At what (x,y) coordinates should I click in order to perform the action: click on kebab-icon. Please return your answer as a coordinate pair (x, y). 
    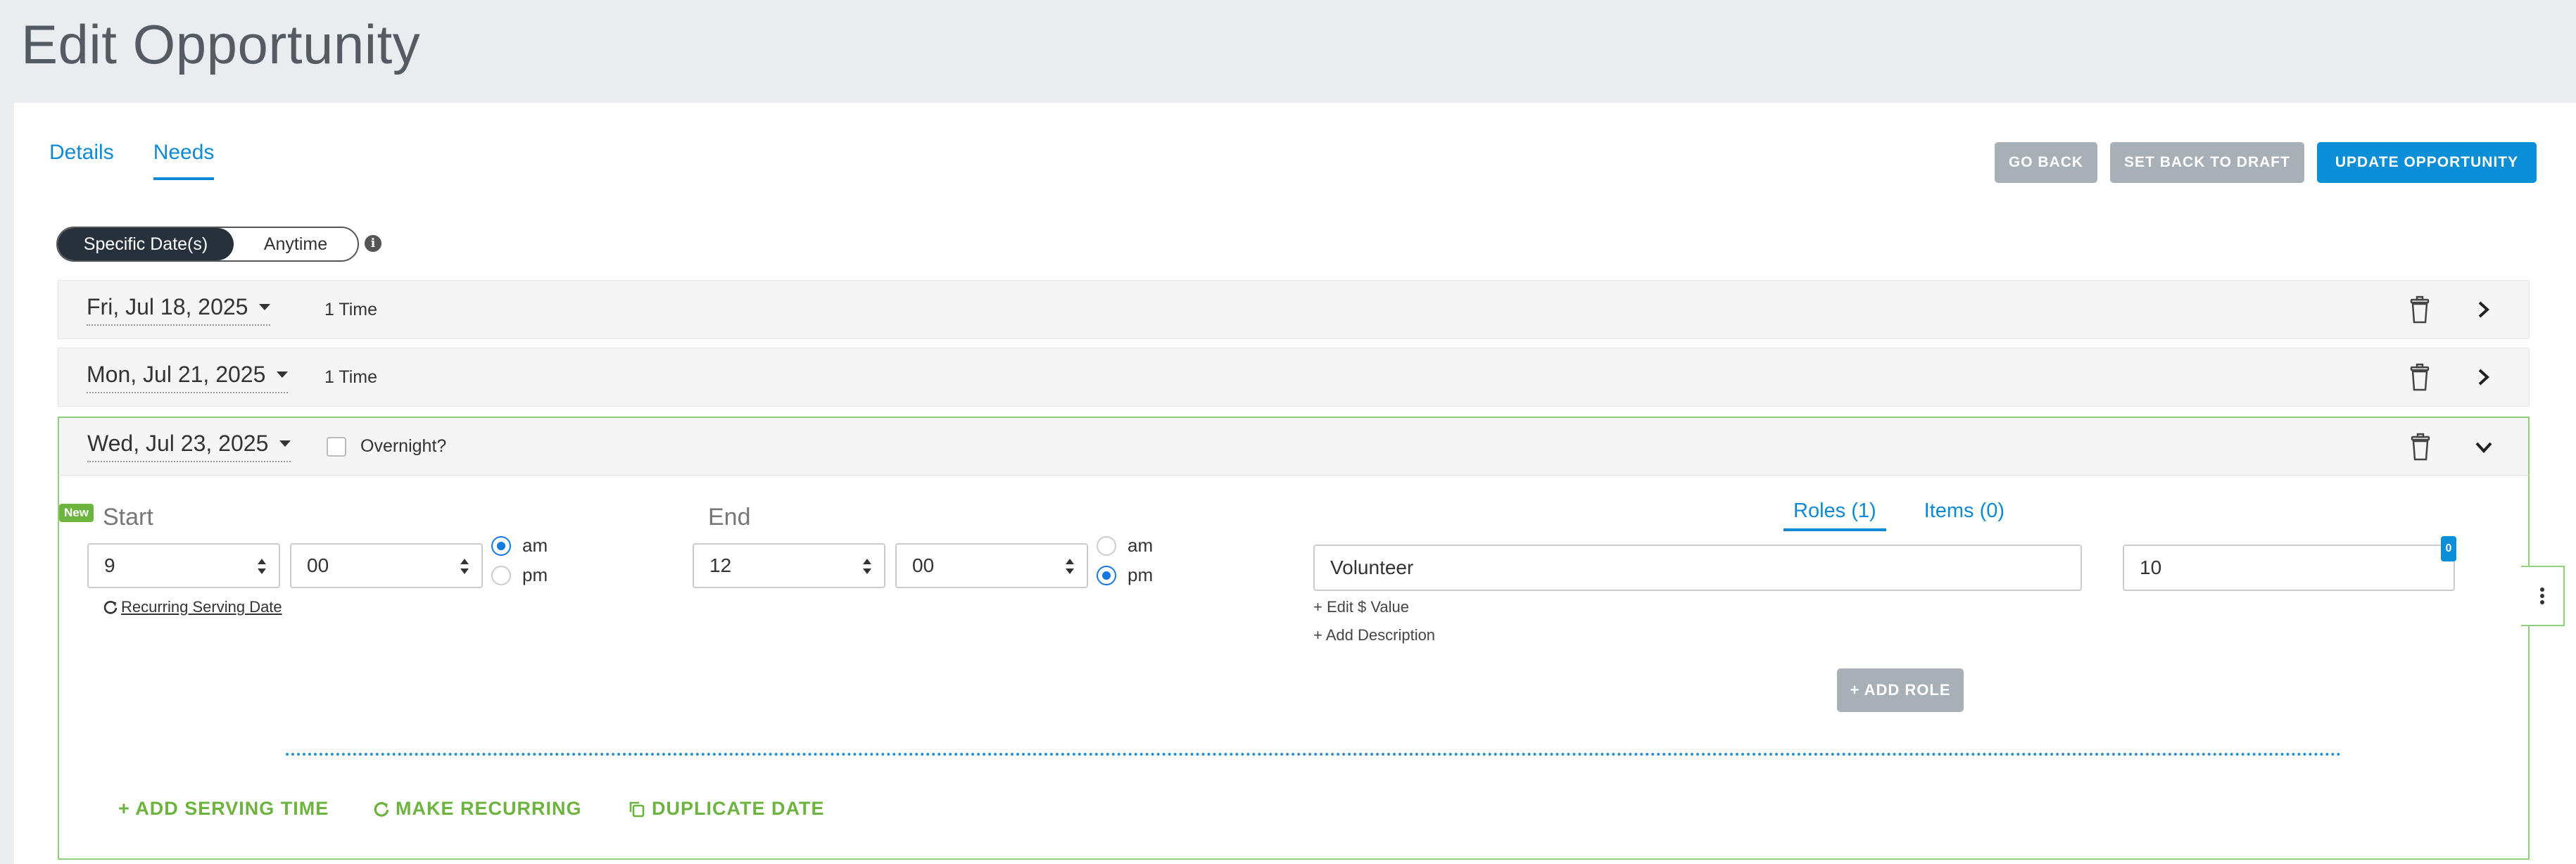
    Looking at the image, I should click on (2542, 595).